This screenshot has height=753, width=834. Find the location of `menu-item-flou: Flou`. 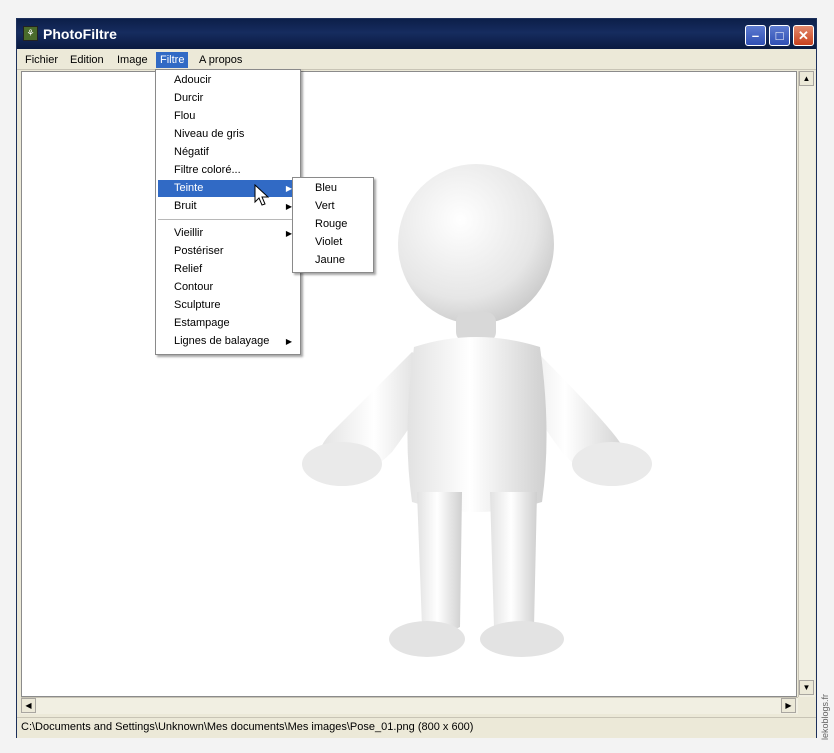

menu-item-flou: Flou is located at coordinates (228, 116).